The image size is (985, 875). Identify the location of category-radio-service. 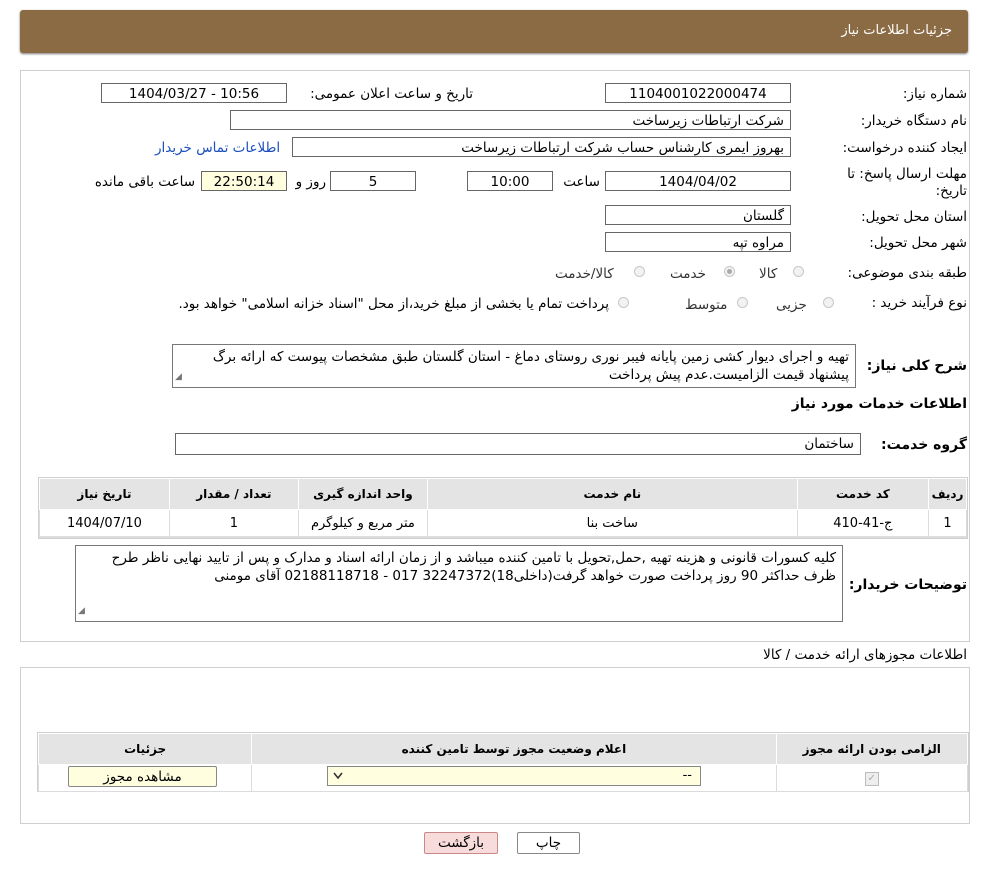
(729, 271).